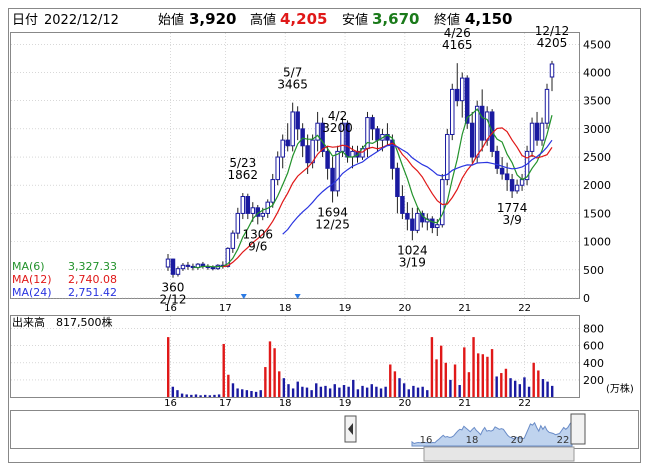  I want to click on navigator-right-handle, so click(578, 429).